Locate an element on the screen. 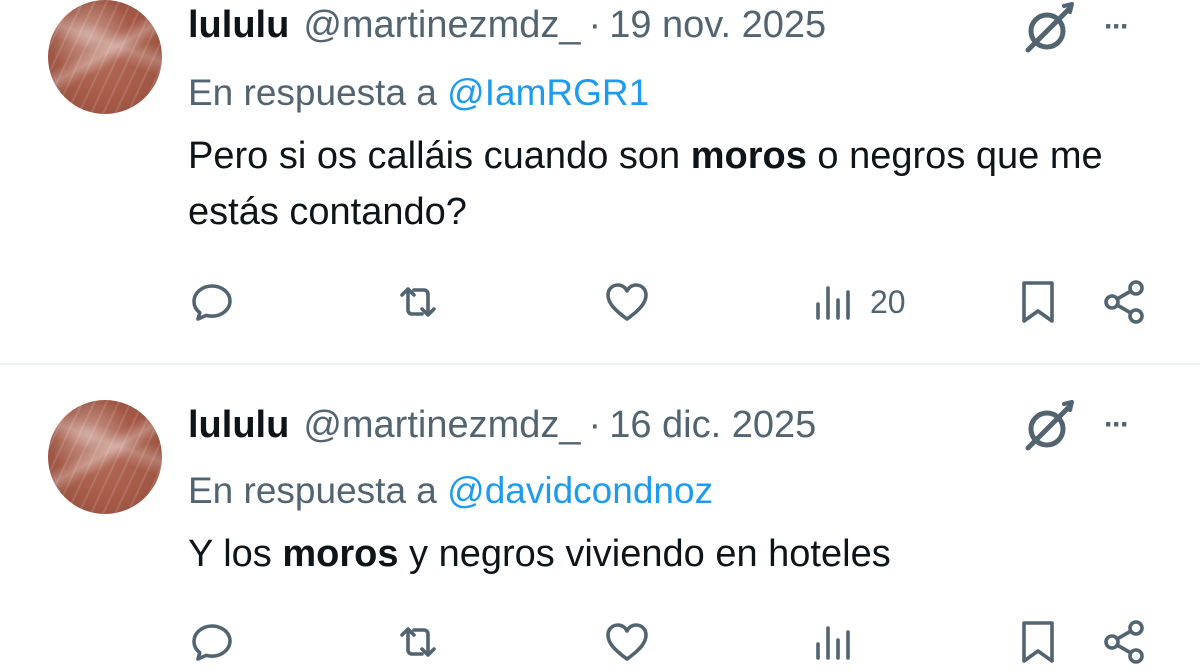 This screenshot has width=1200, height=672. action-bar: 20 is located at coordinates (600, 302).